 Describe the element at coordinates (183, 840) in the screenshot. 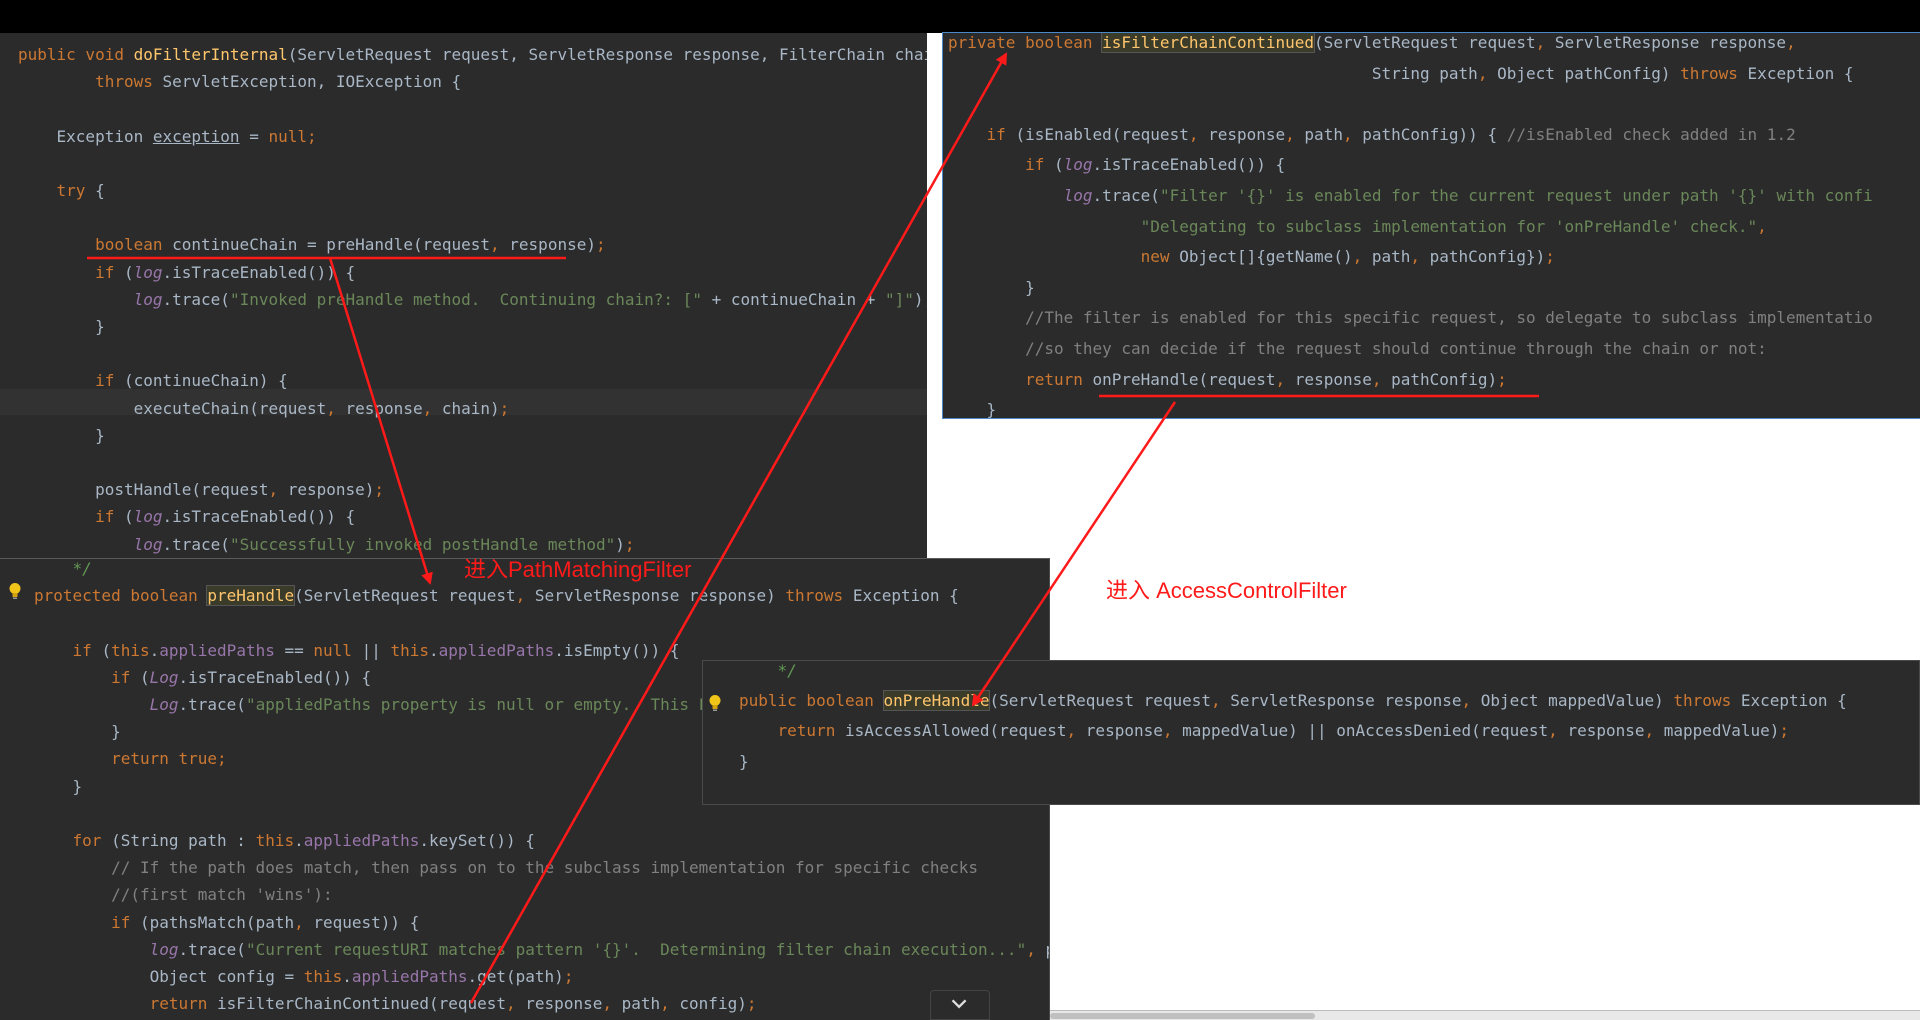

I see `code-token: (String path :` at that location.